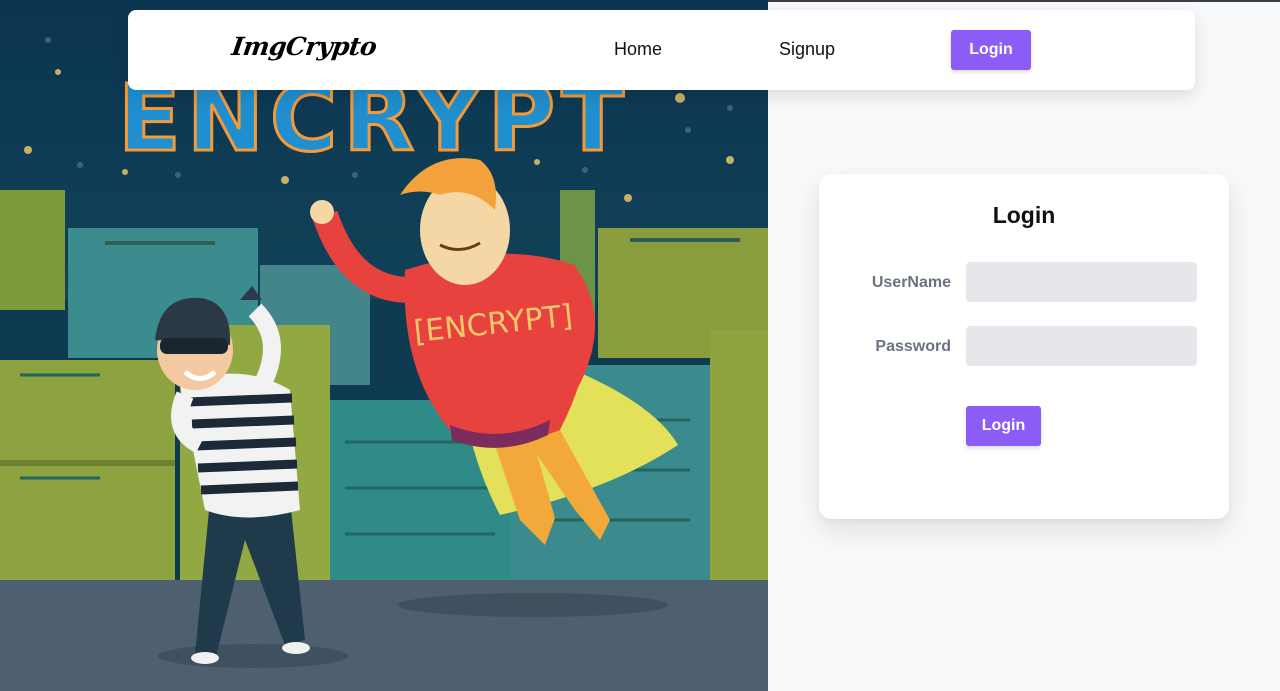 This screenshot has height=691, width=1280. What do you see at coordinates (1081, 282) in the screenshot?
I see `username-input` at bounding box center [1081, 282].